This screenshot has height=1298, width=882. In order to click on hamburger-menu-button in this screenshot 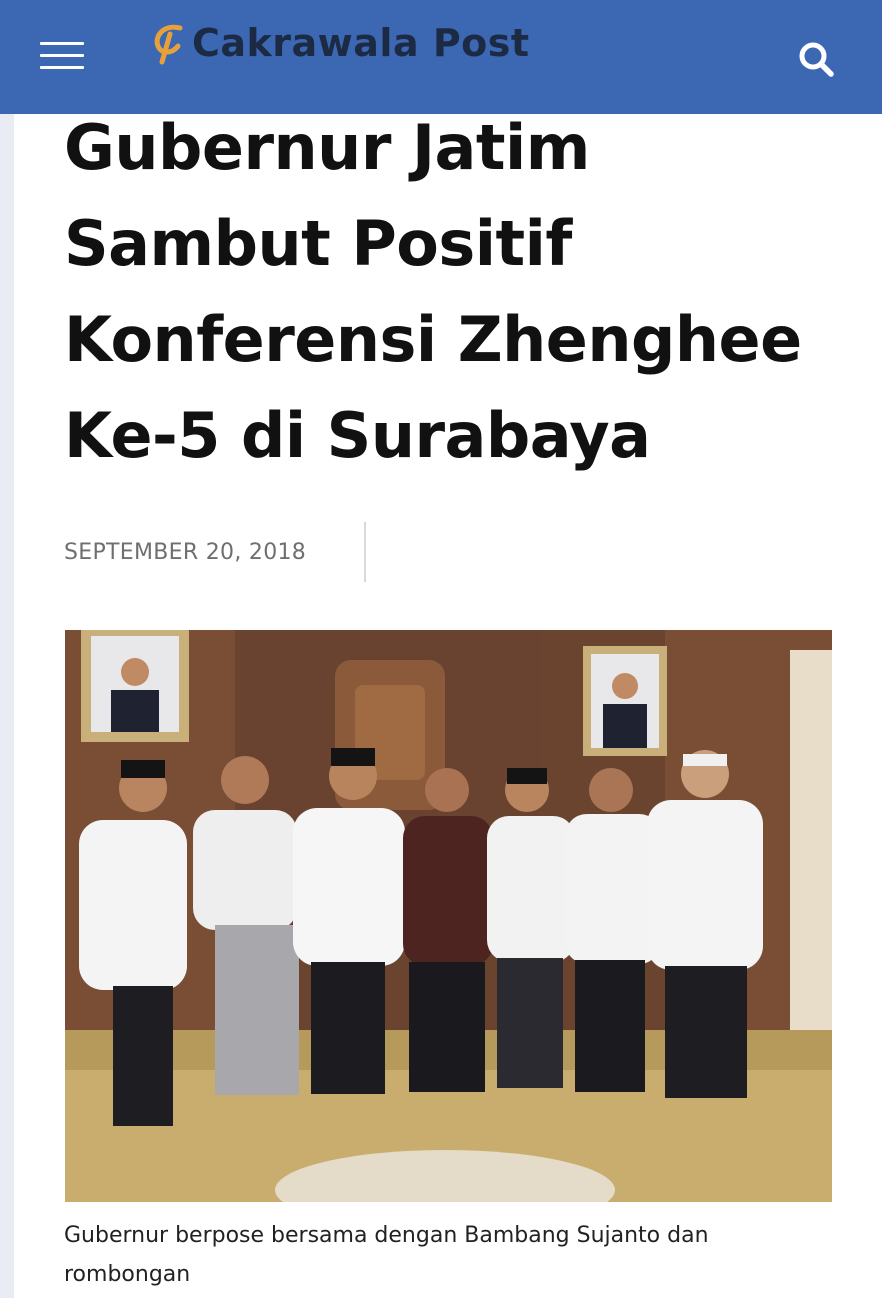, I will do `click(62, 56)`.